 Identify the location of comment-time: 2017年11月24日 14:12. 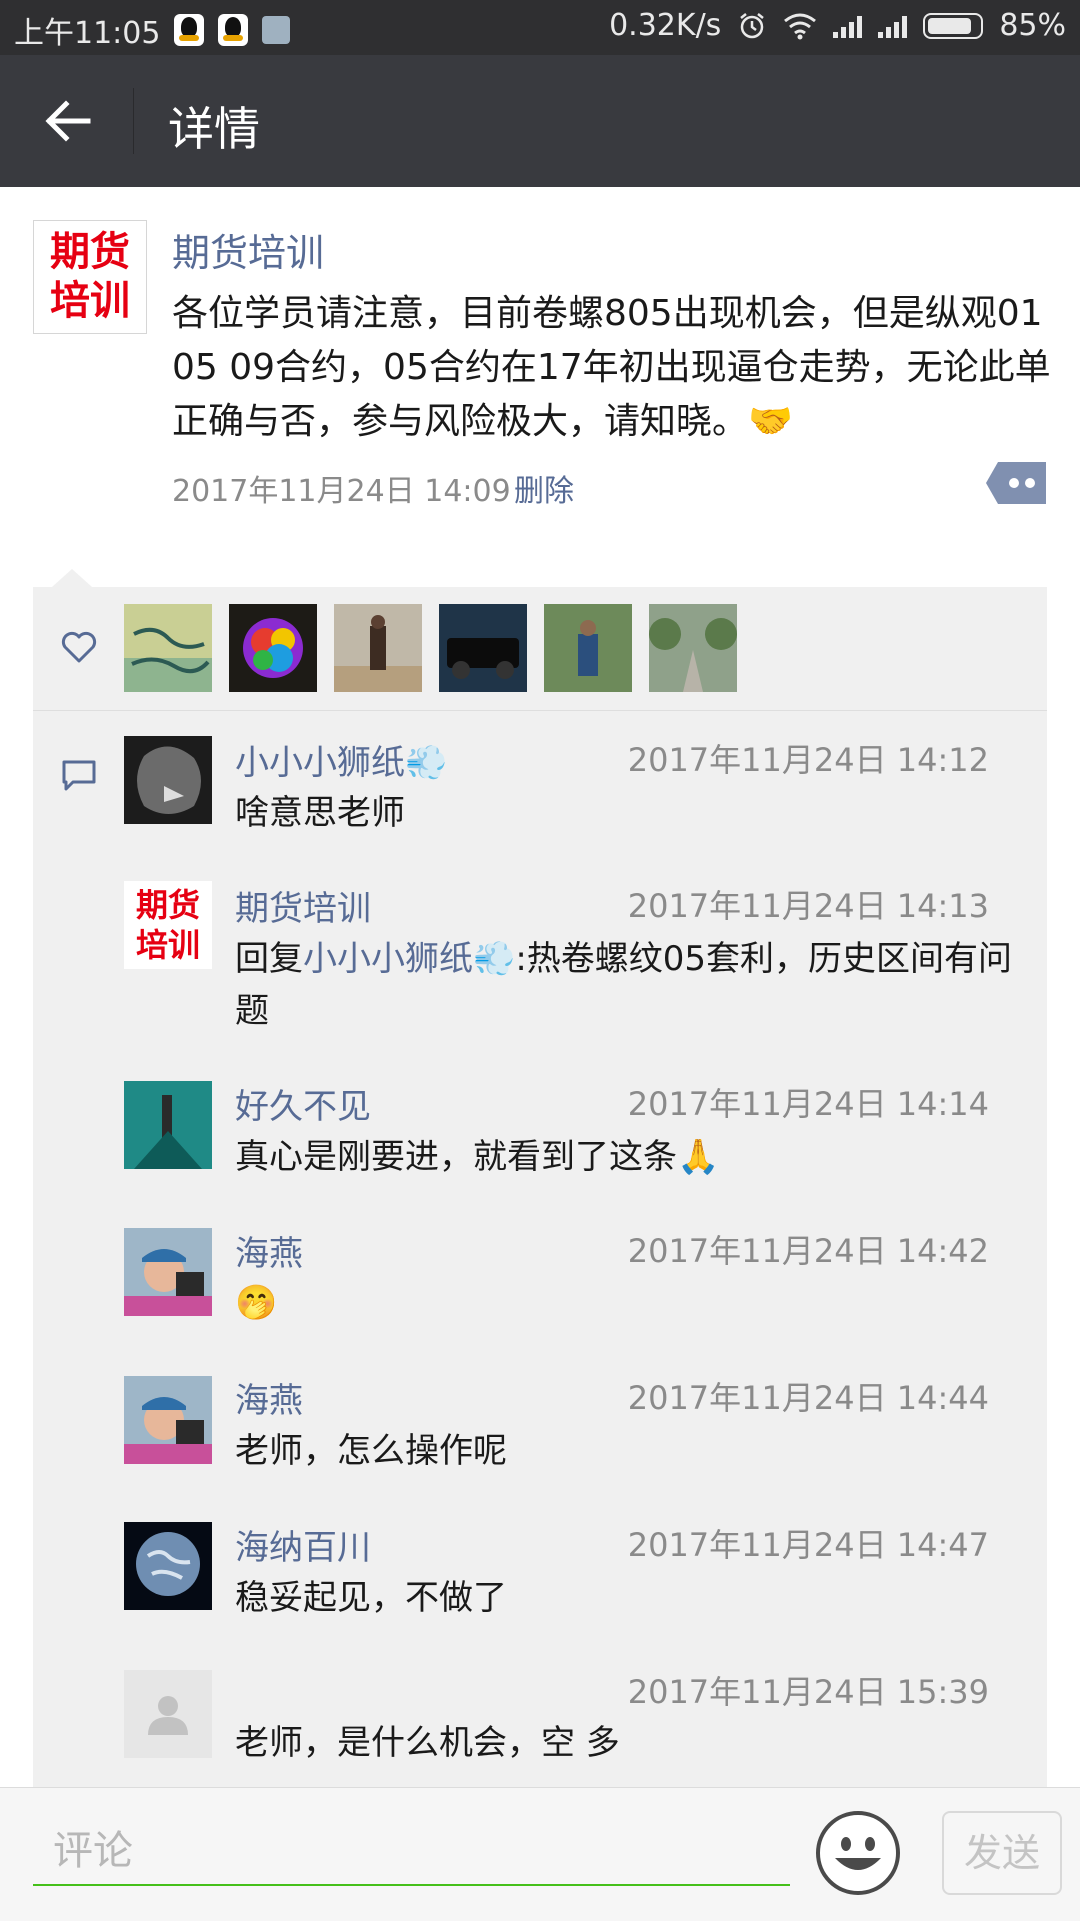
(808, 760).